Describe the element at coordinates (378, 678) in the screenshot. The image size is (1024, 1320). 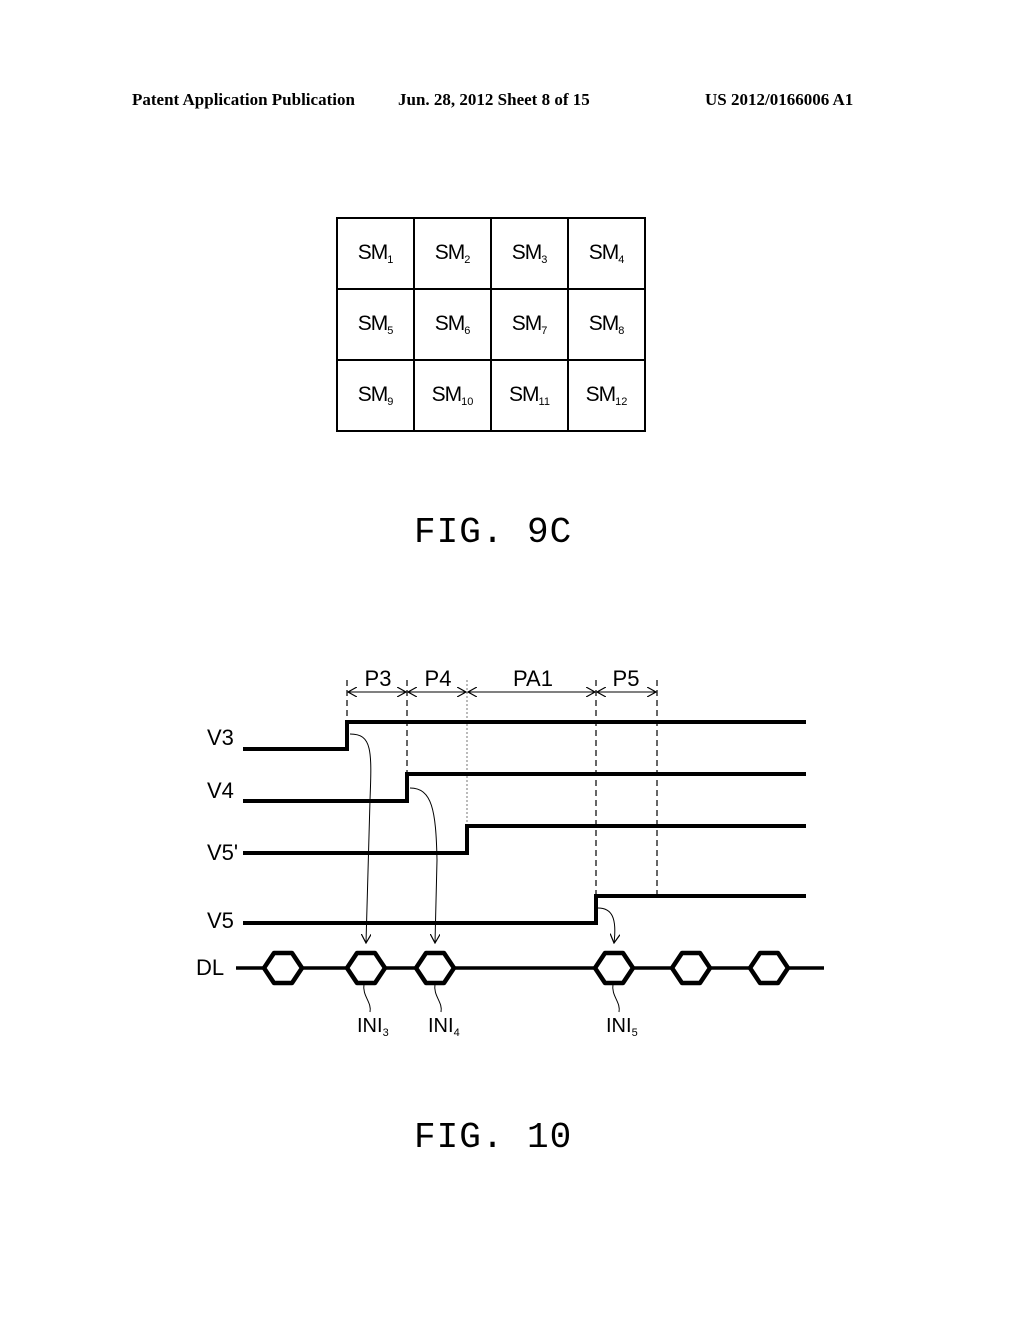
I see `period-label-p3: P3` at that location.